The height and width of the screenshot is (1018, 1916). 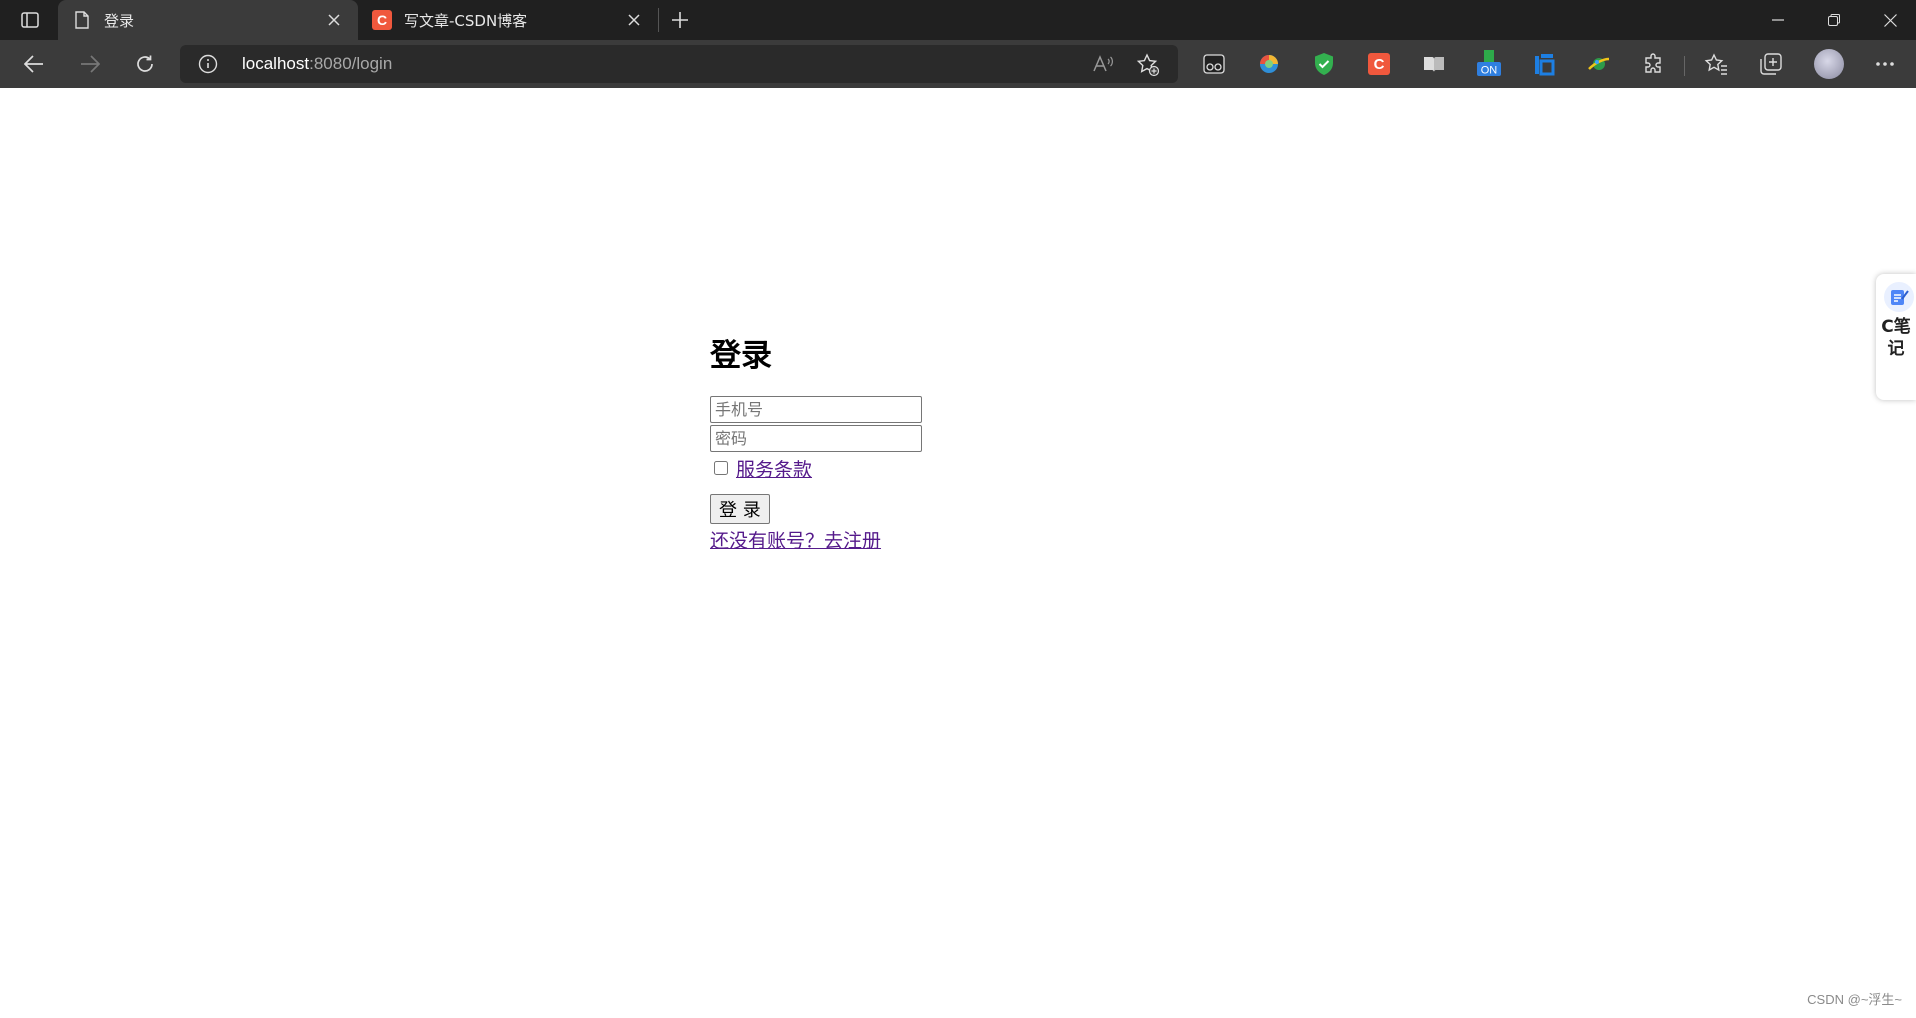 What do you see at coordinates (466, 20) in the screenshot?
I see `tab-title: 写文章-CSDN博客` at bounding box center [466, 20].